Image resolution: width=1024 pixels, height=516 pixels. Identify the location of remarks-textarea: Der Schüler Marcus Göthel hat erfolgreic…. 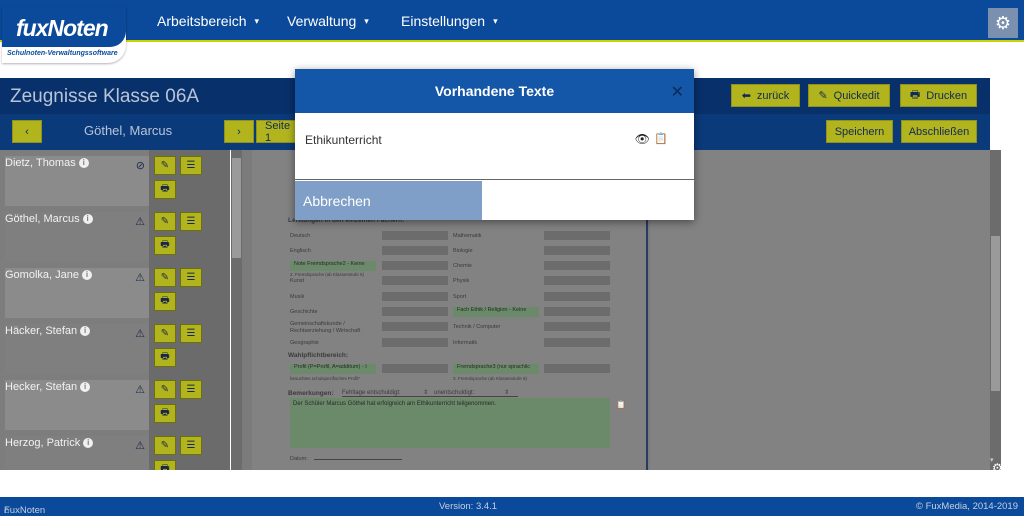
(450, 423).